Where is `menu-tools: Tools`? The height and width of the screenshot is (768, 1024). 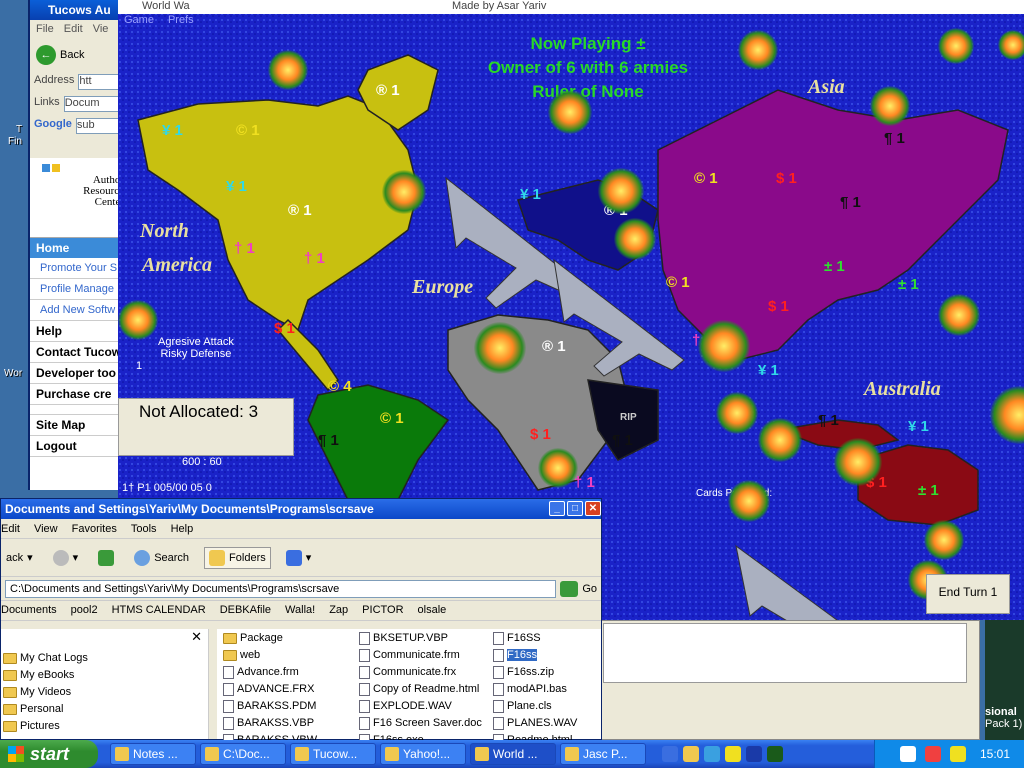 menu-tools: Tools is located at coordinates (144, 529).